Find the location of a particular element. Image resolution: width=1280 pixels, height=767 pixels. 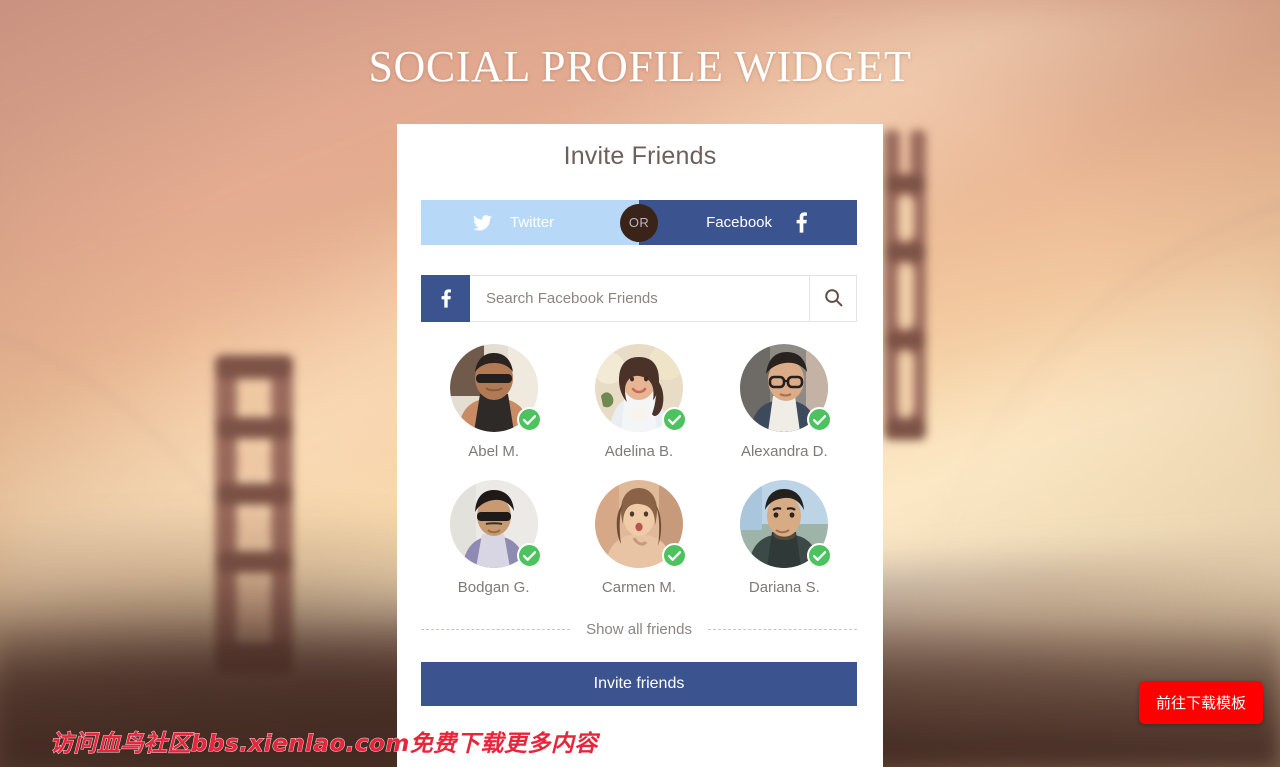

friend-name: Adelina B. is located at coordinates (639, 451).